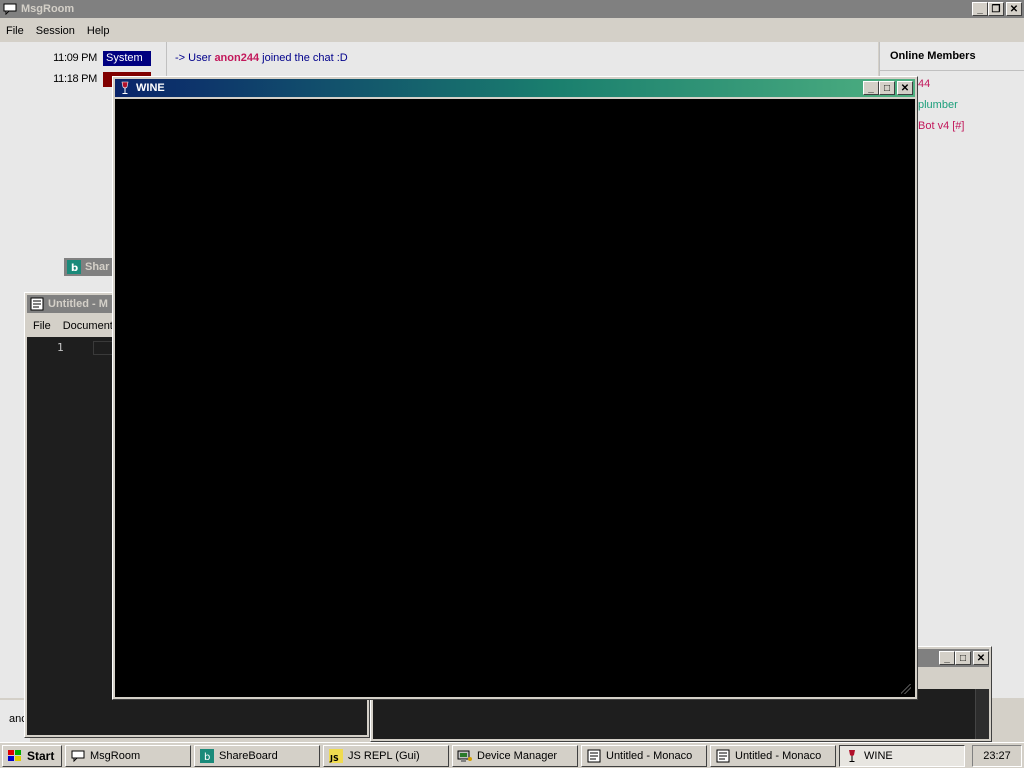 The height and width of the screenshot is (768, 1024). I want to click on monaco-menubar: File Document, so click(73, 326).